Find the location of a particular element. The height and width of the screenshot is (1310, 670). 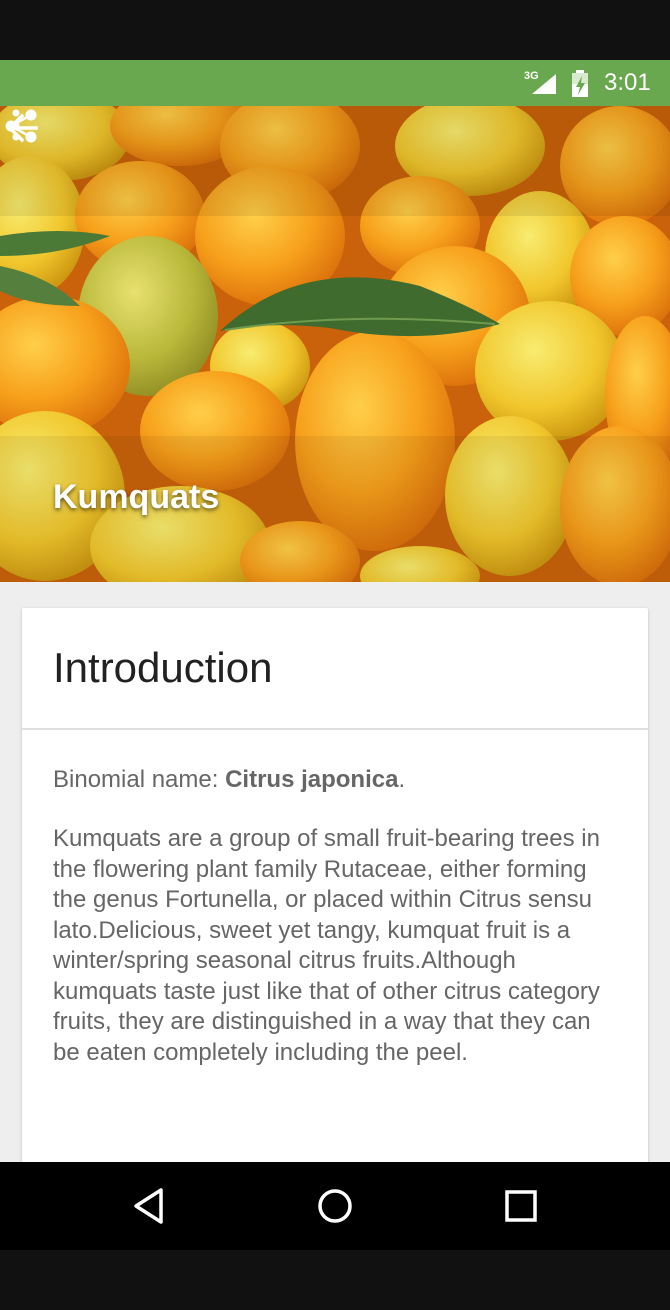

binomial-value: Citrus japonica is located at coordinates (312, 779).